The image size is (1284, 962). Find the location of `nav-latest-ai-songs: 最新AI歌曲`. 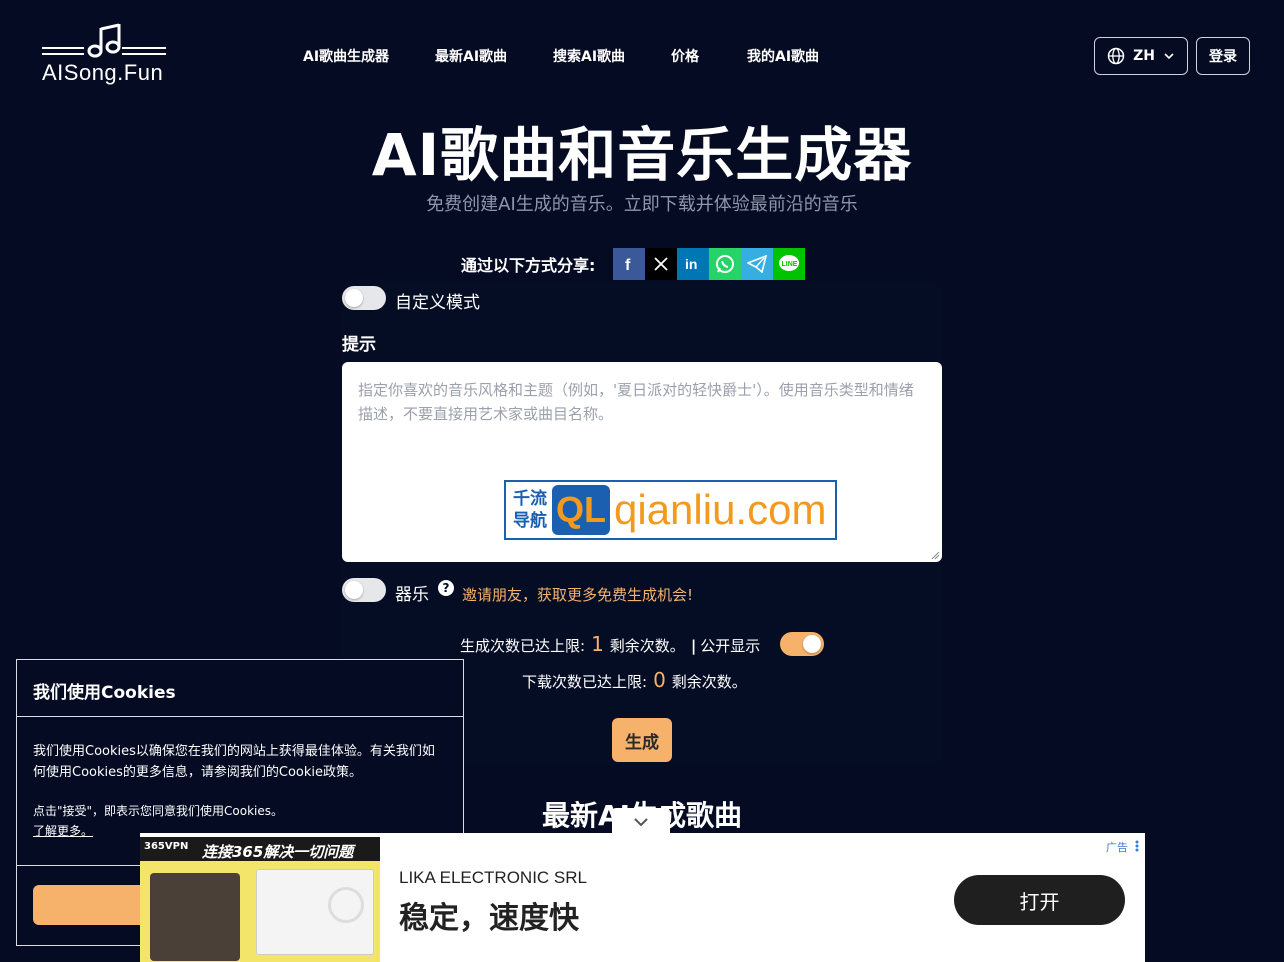

nav-latest-ai-songs: 最新AI歌曲 is located at coordinates (494, 56).